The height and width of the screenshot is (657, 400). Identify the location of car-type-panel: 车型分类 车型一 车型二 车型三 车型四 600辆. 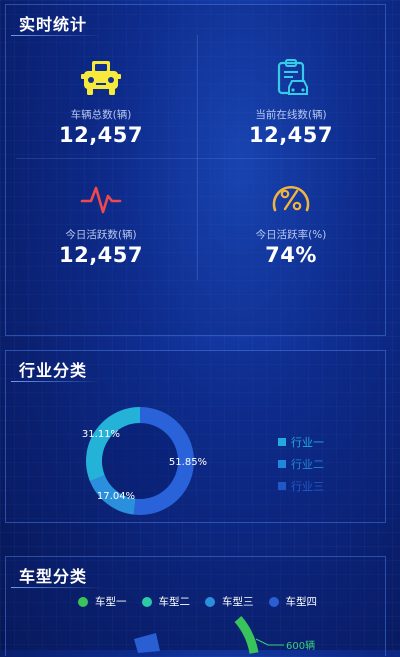
(195, 606).